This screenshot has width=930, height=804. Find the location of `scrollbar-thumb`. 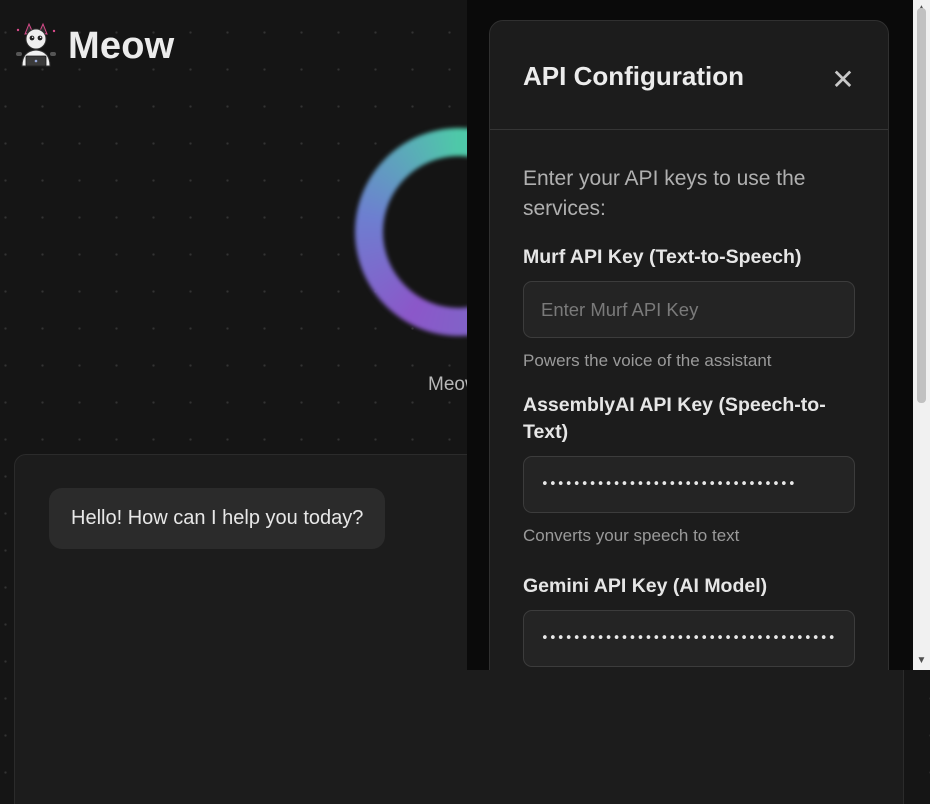

scrollbar-thumb is located at coordinates (921, 205).